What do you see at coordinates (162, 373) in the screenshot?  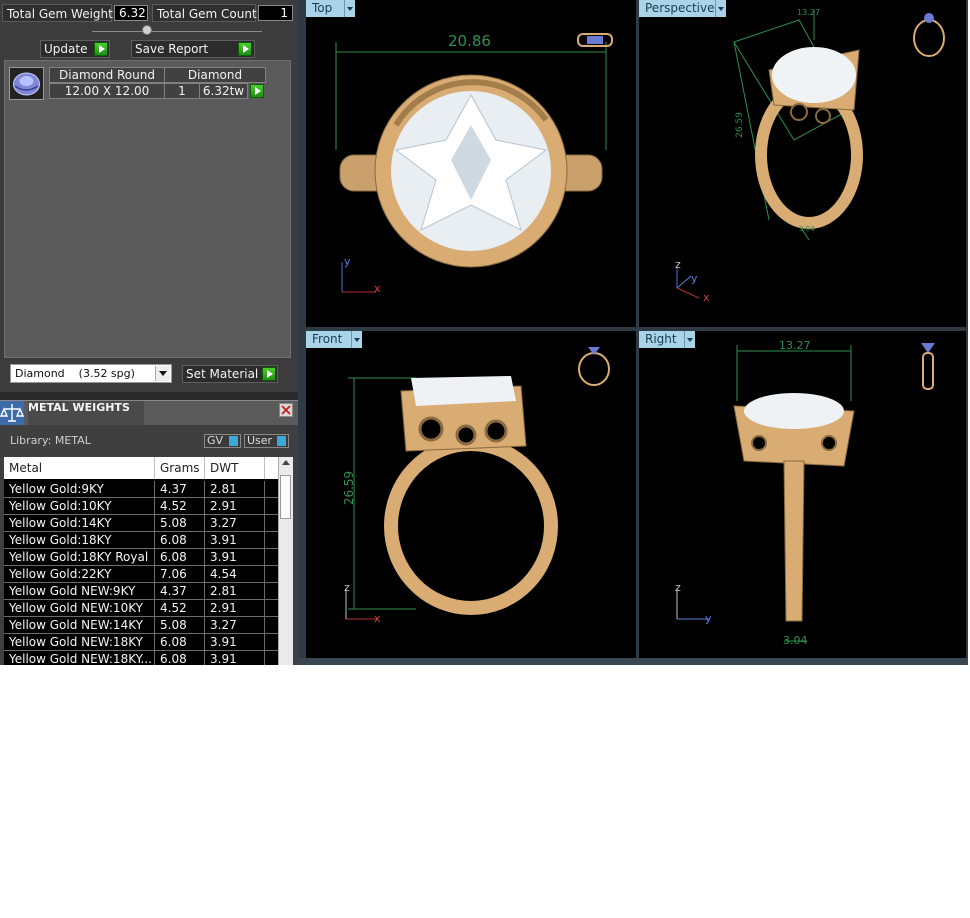 I see `chevron-down-icon` at bounding box center [162, 373].